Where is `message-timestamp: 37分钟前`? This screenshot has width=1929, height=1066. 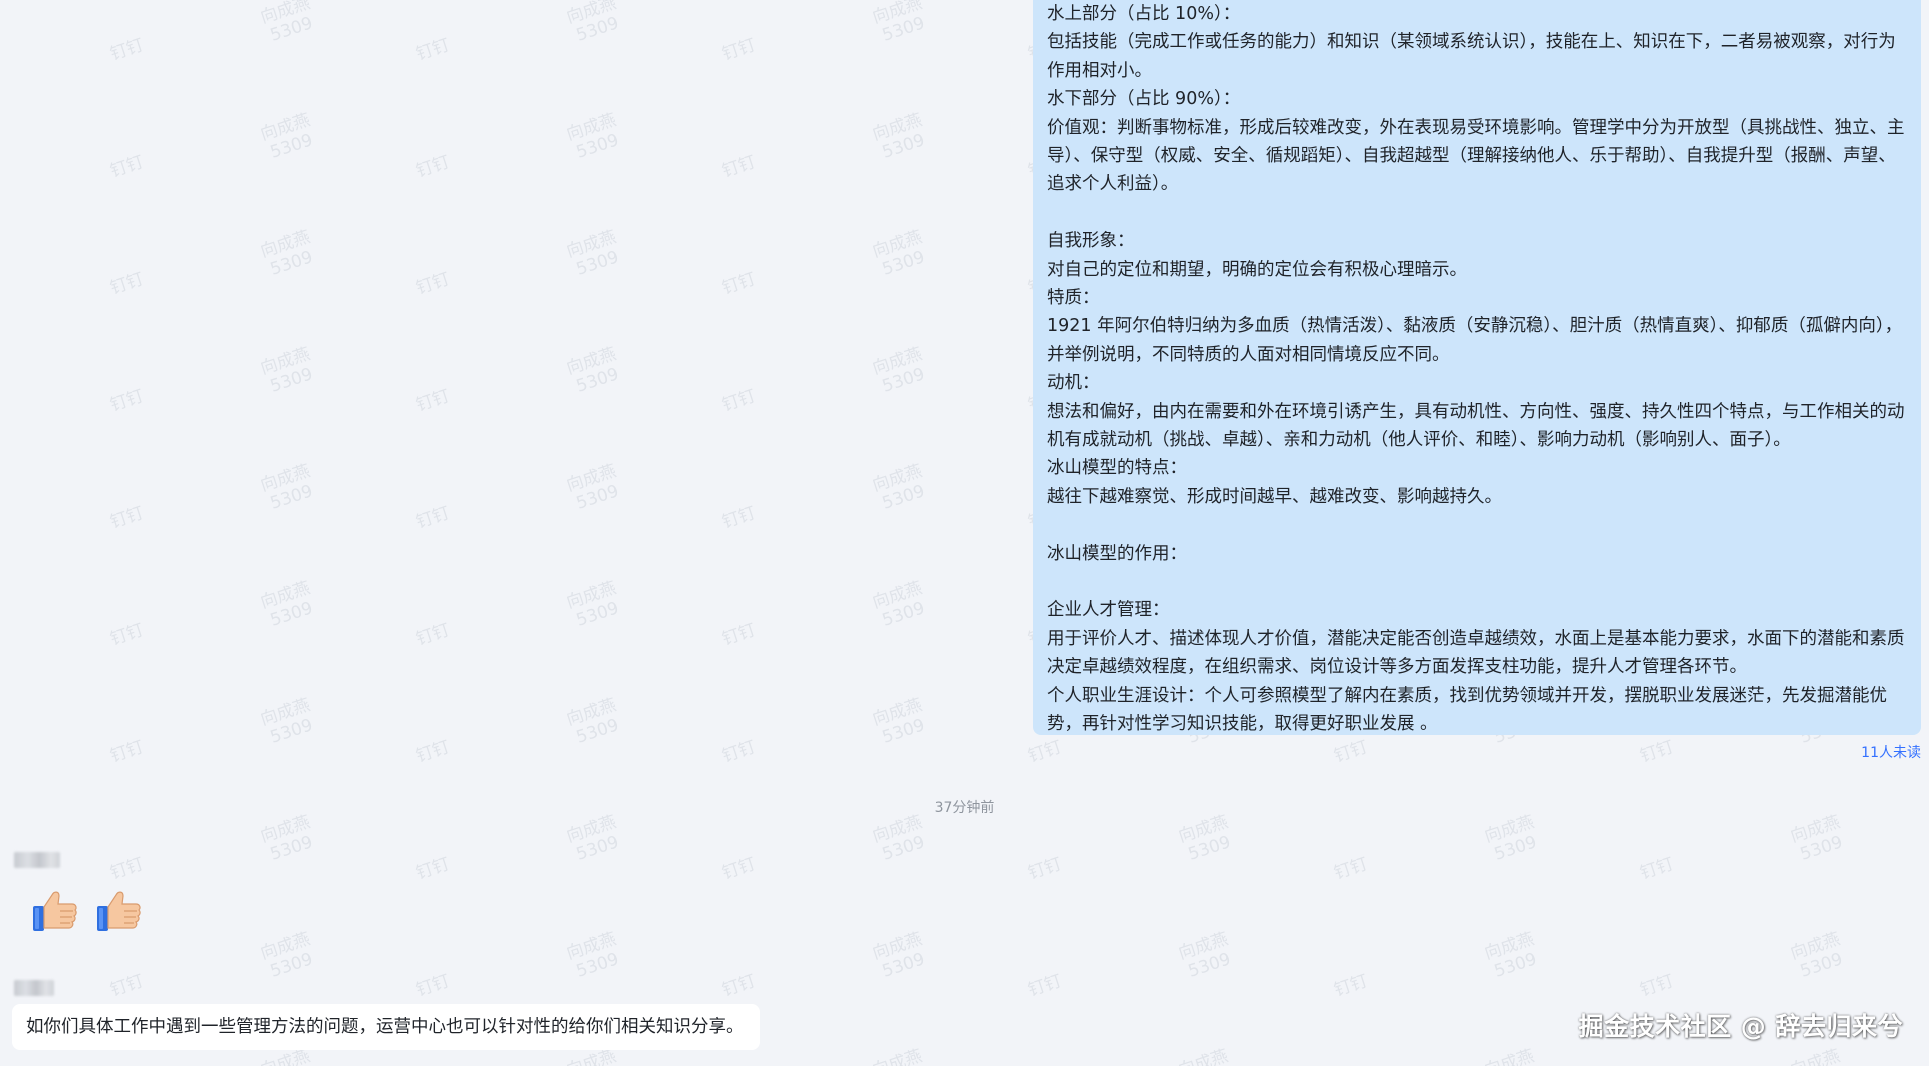 message-timestamp: 37分钟前 is located at coordinates (964, 808).